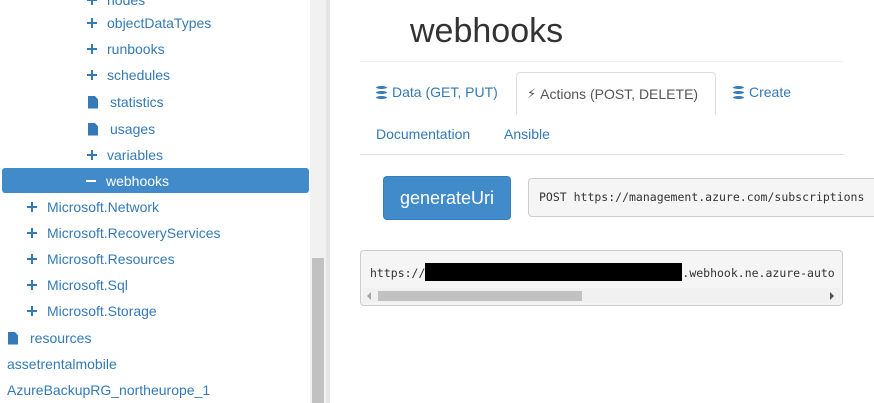 This screenshot has height=403, width=874. I want to click on response-prefix: https://, so click(398, 273).